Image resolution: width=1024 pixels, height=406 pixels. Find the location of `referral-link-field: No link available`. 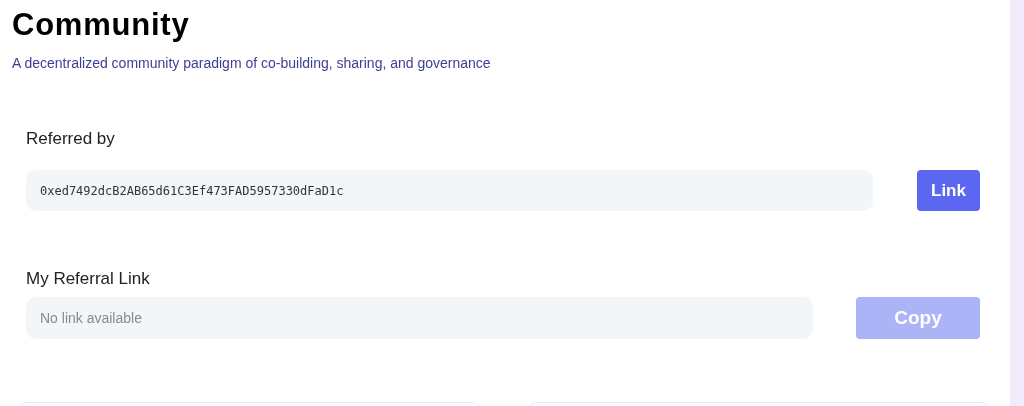

referral-link-field: No link available is located at coordinates (419, 318).